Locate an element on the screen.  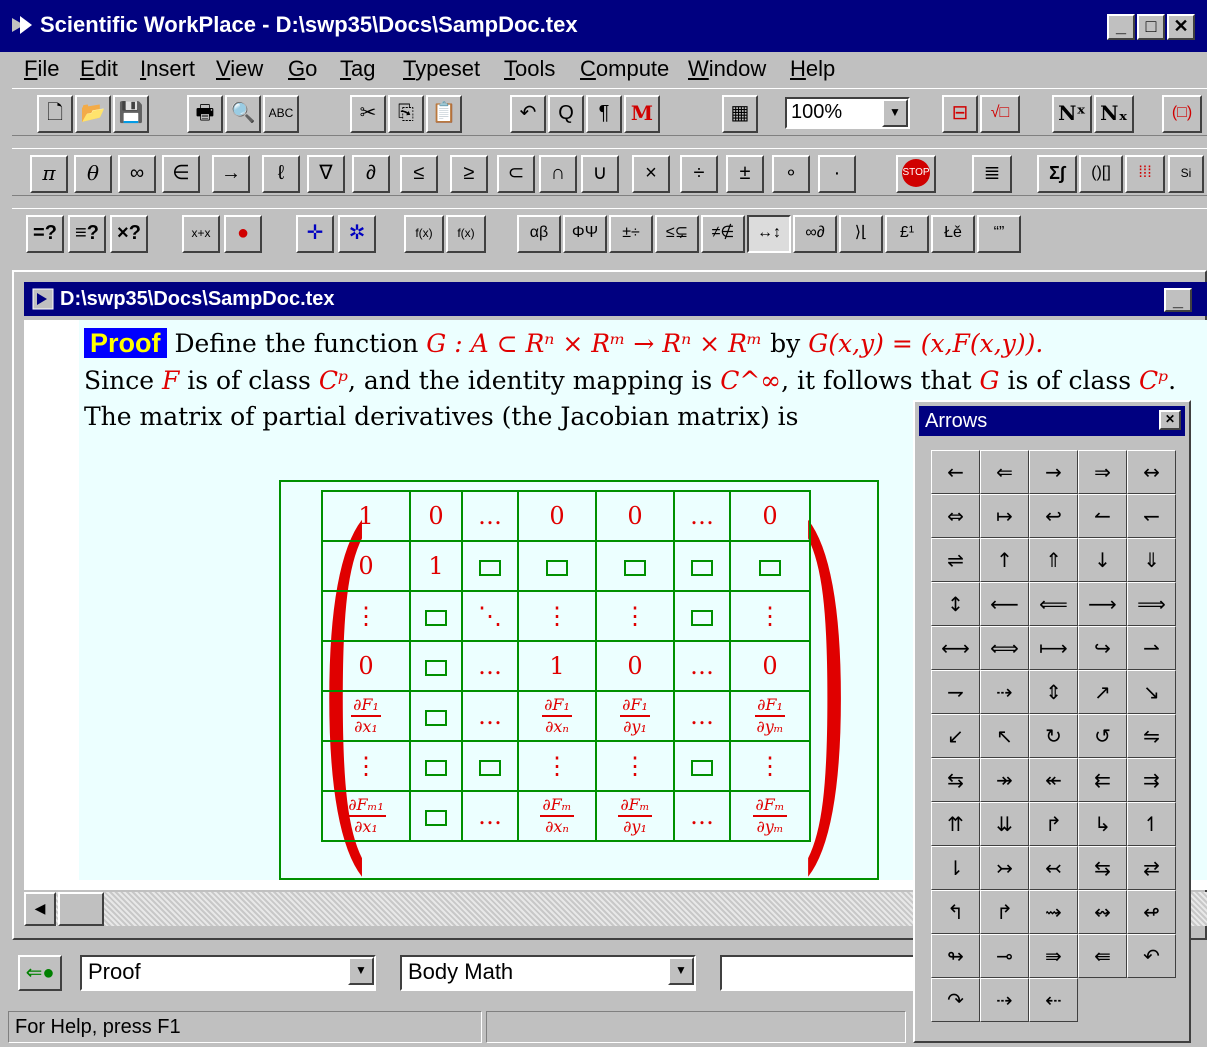
zoom-select: 100% ▼ is located at coordinates (847, 113).